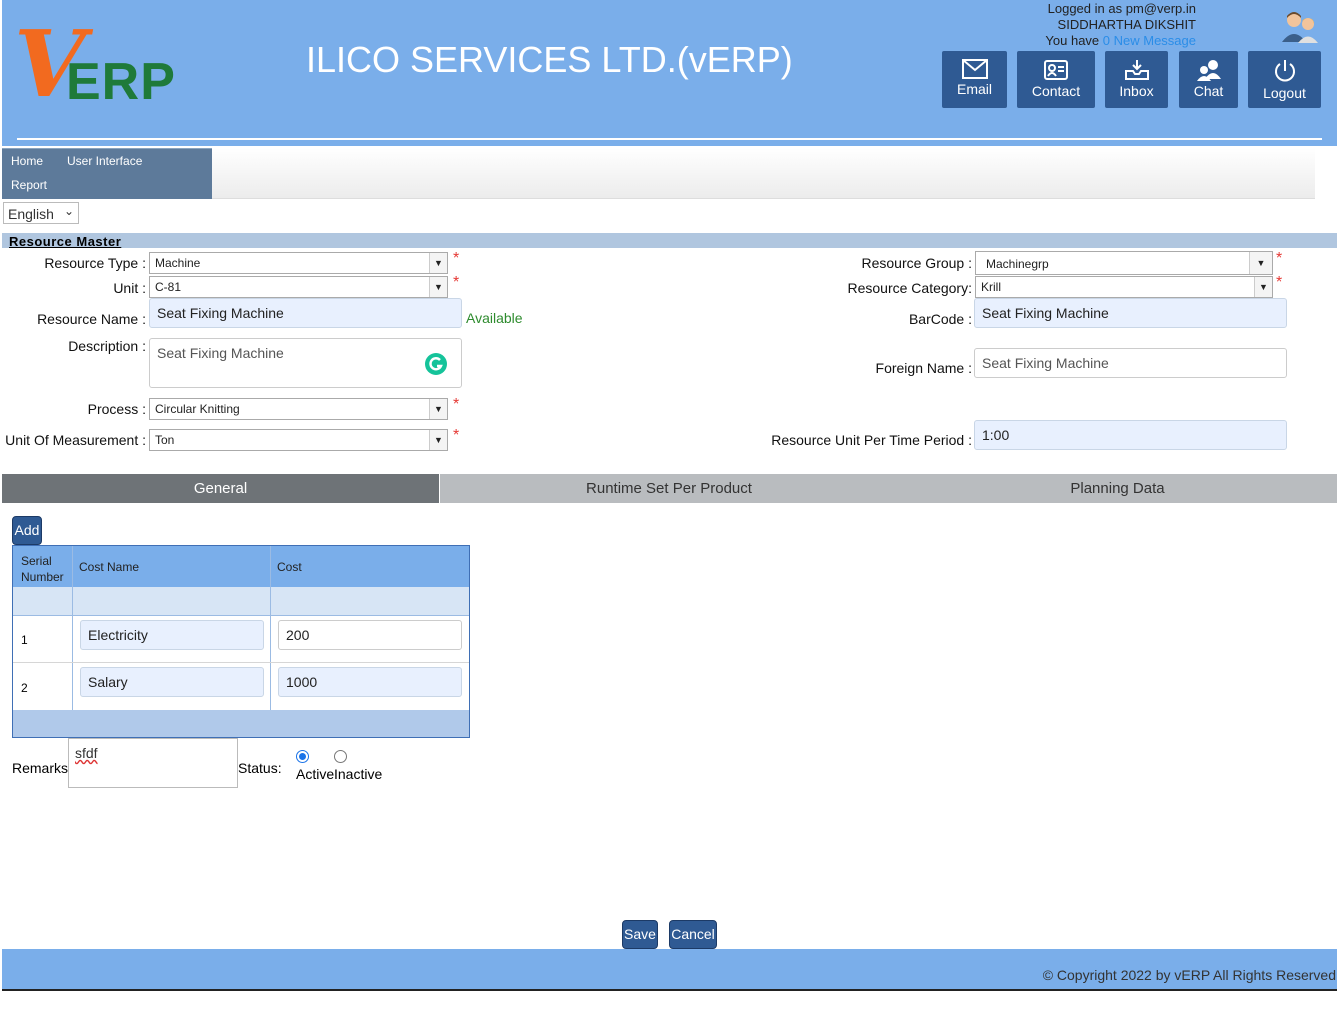 The height and width of the screenshot is (1009, 1339). What do you see at coordinates (640, 934) in the screenshot?
I see `save-button: Save` at bounding box center [640, 934].